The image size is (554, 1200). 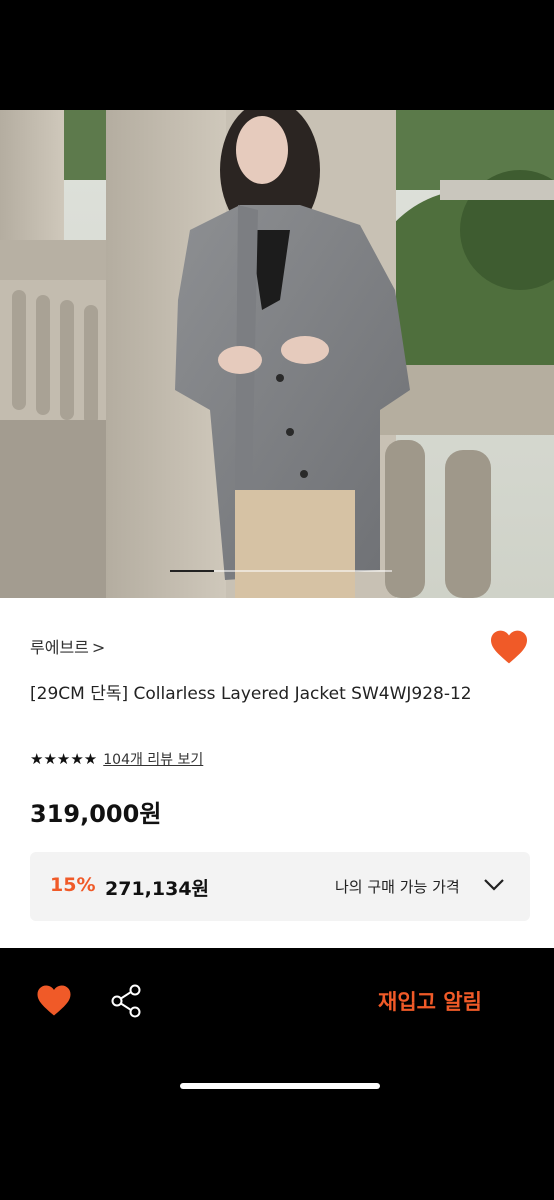 I want to click on rating-row: ★★★★★ 104개 리뷰 보기, so click(x=116, y=759).